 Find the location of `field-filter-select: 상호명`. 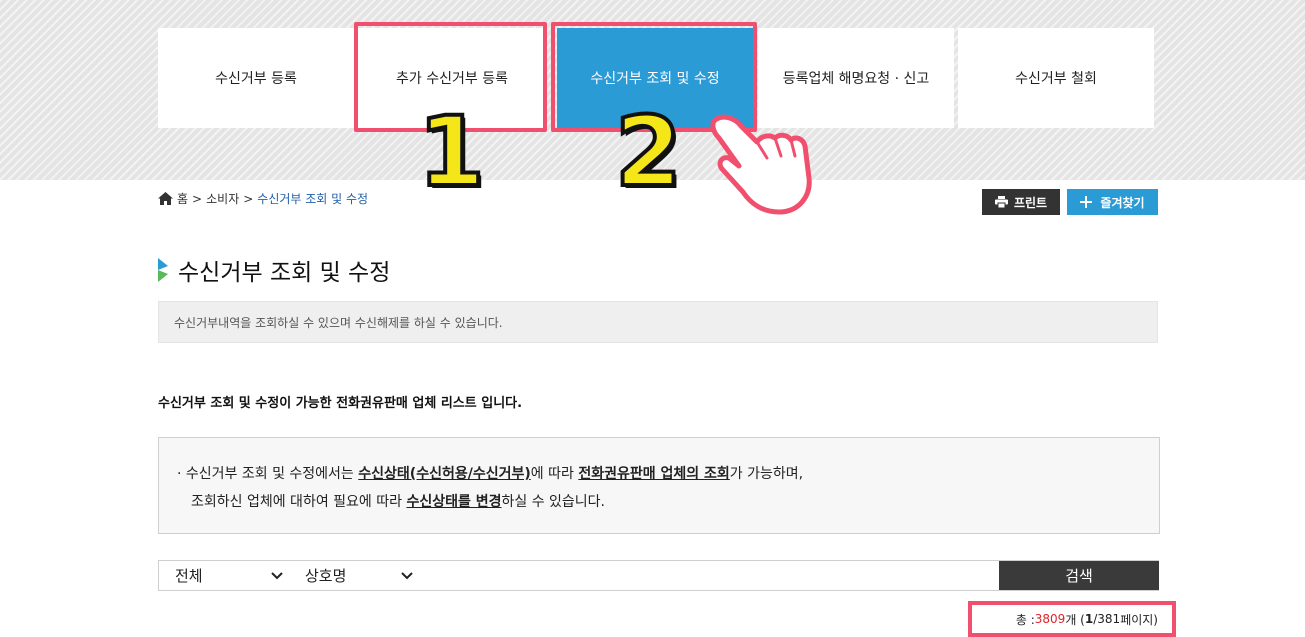

field-filter-select: 상호명 is located at coordinates (360, 575).